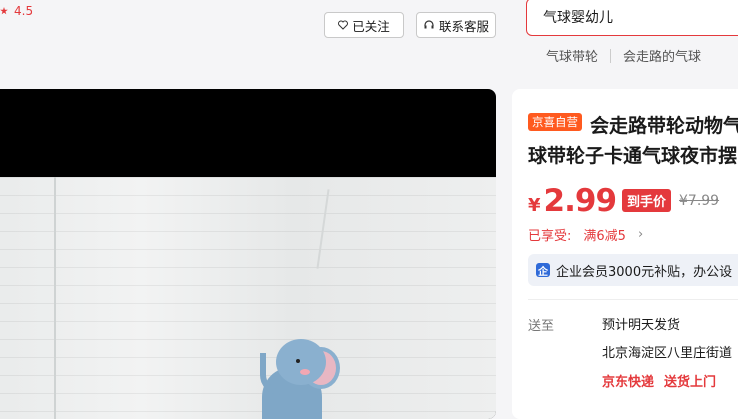  I want to click on chevron-right-icon: ›, so click(640, 234).